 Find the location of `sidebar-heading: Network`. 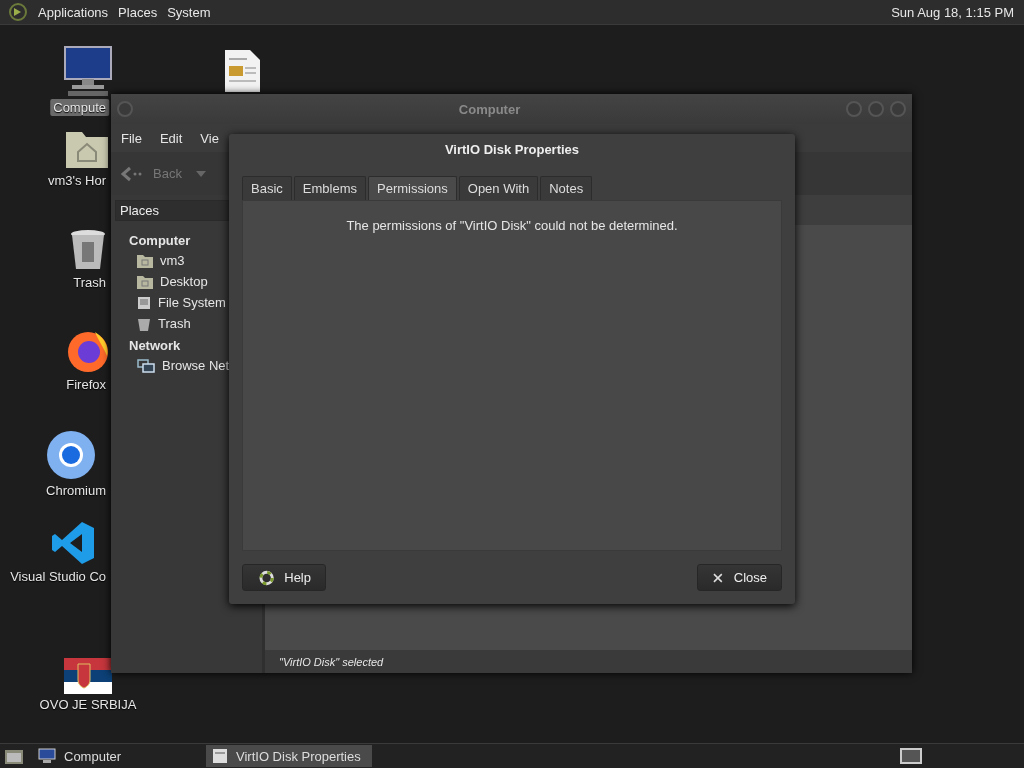

sidebar-heading: Network is located at coordinates (155, 346).